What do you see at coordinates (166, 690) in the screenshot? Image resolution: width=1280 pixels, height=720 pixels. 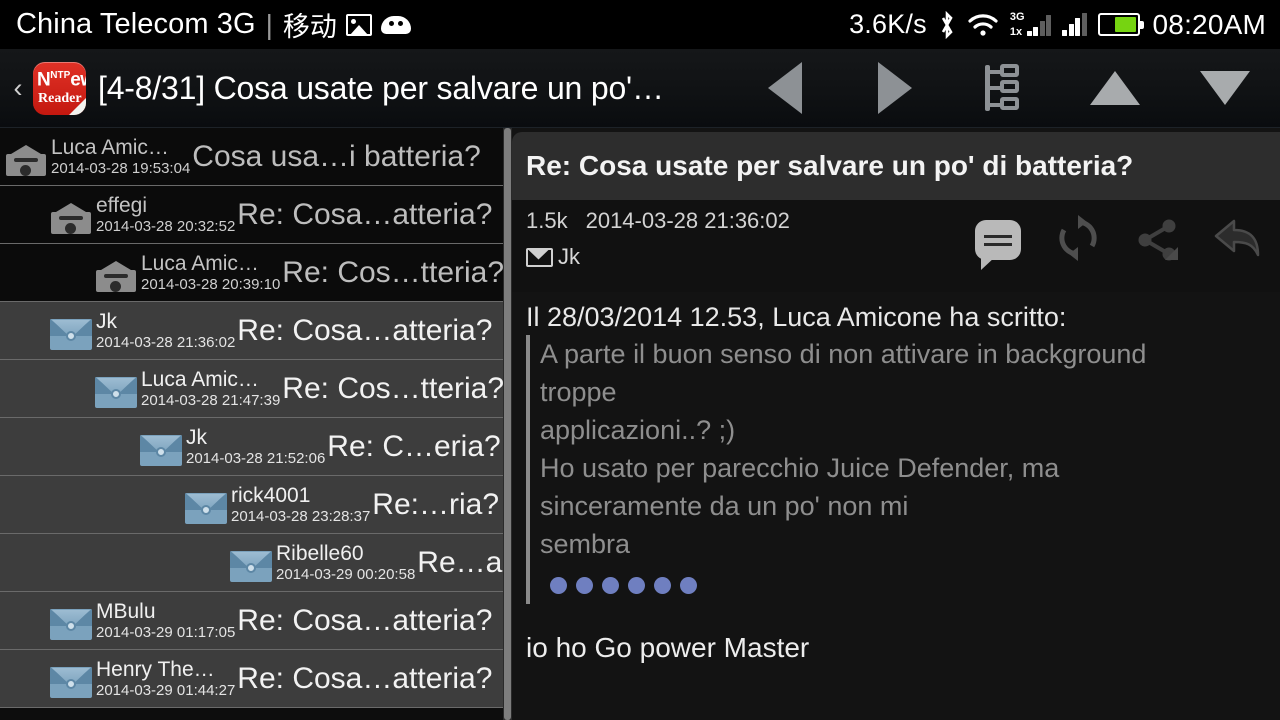 I see `list-item-date: 2014-03-29 01:44:27` at bounding box center [166, 690].